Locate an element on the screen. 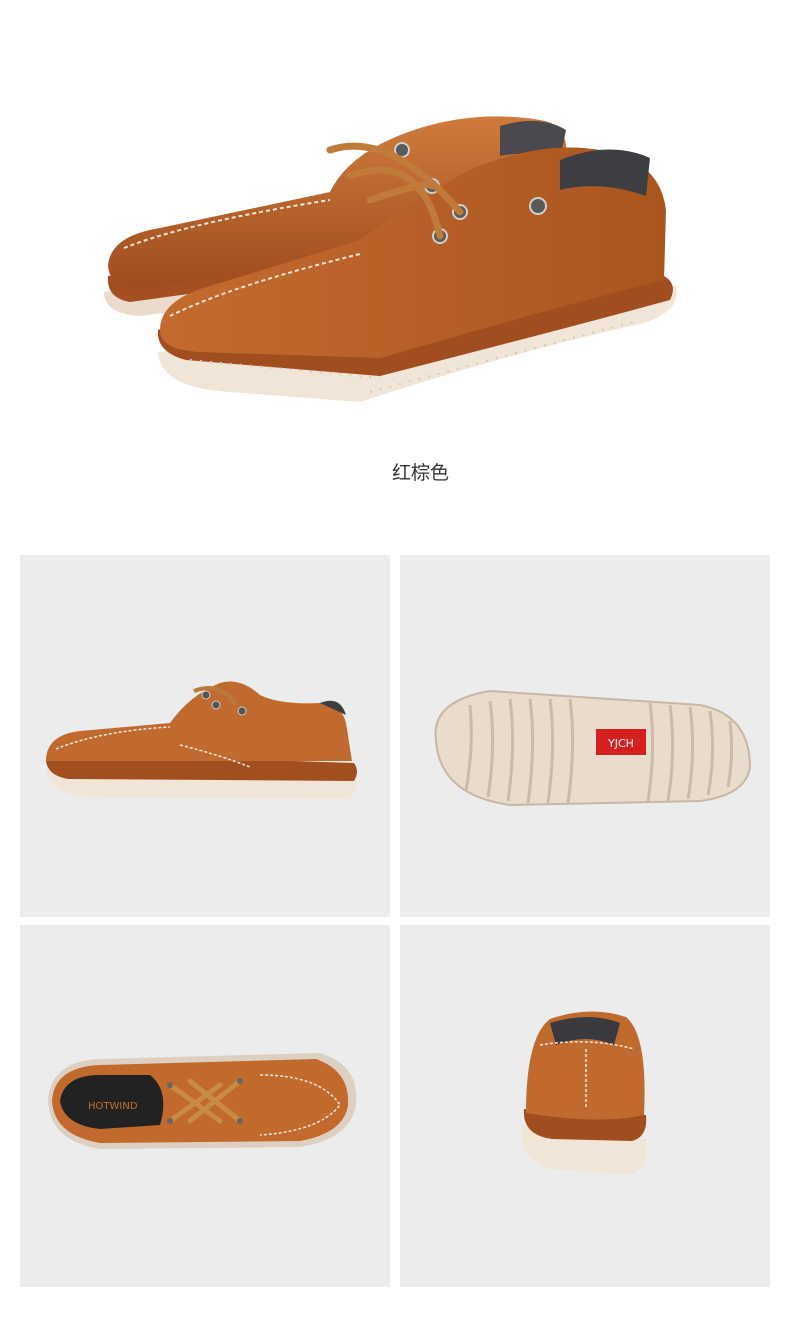  outsole-illustration: YJCH is located at coordinates (593, 748).